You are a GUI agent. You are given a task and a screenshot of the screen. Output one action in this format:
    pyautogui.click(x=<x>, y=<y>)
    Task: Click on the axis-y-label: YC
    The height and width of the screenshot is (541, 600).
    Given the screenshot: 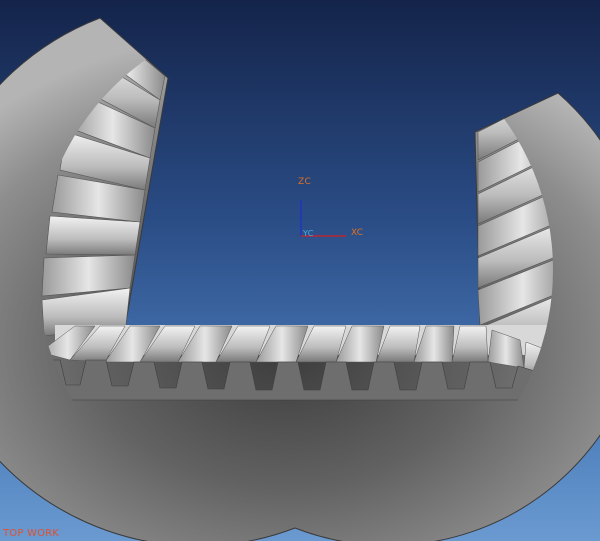 What is the action you would take?
    pyautogui.click(x=308, y=233)
    